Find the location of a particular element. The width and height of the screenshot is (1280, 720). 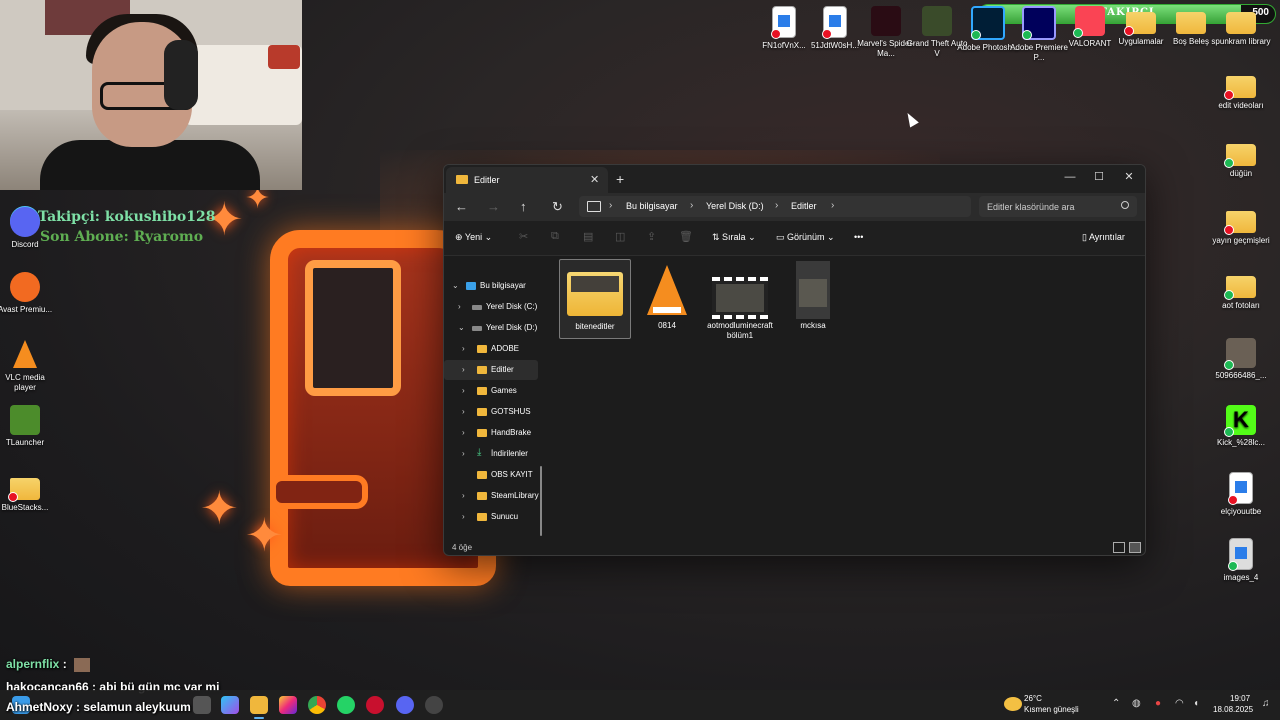

sidebar-item-label: İndirilenler is located at coordinates (509, 453).